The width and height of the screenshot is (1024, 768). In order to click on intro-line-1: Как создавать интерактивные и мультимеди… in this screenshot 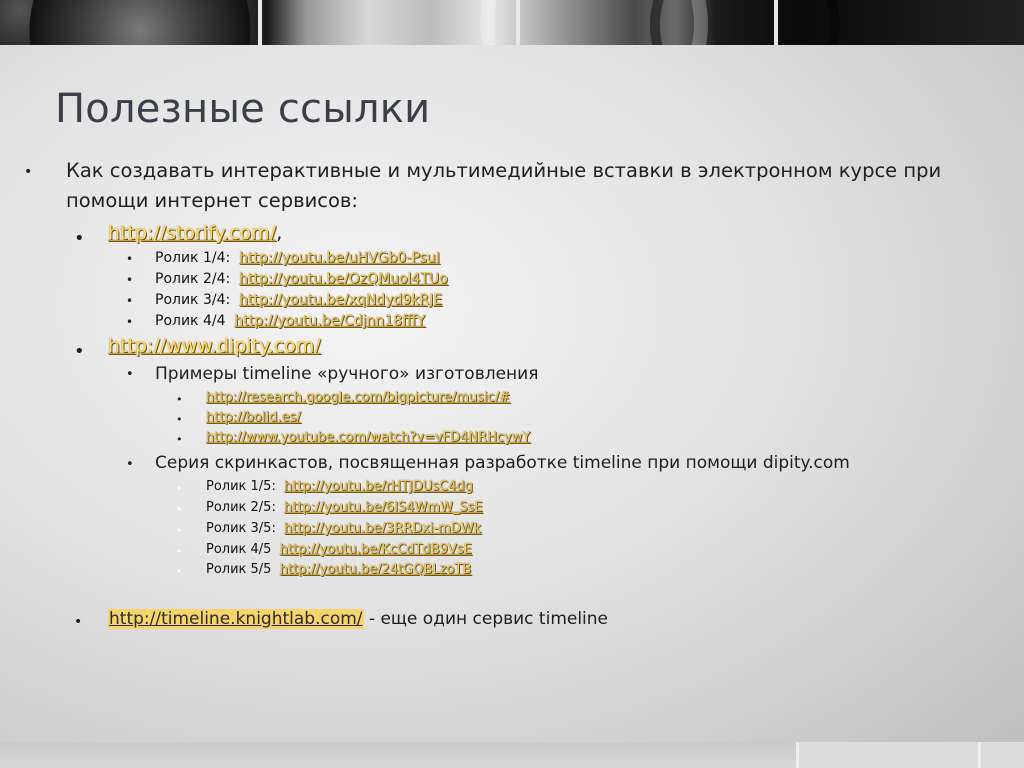, I will do `click(504, 170)`.